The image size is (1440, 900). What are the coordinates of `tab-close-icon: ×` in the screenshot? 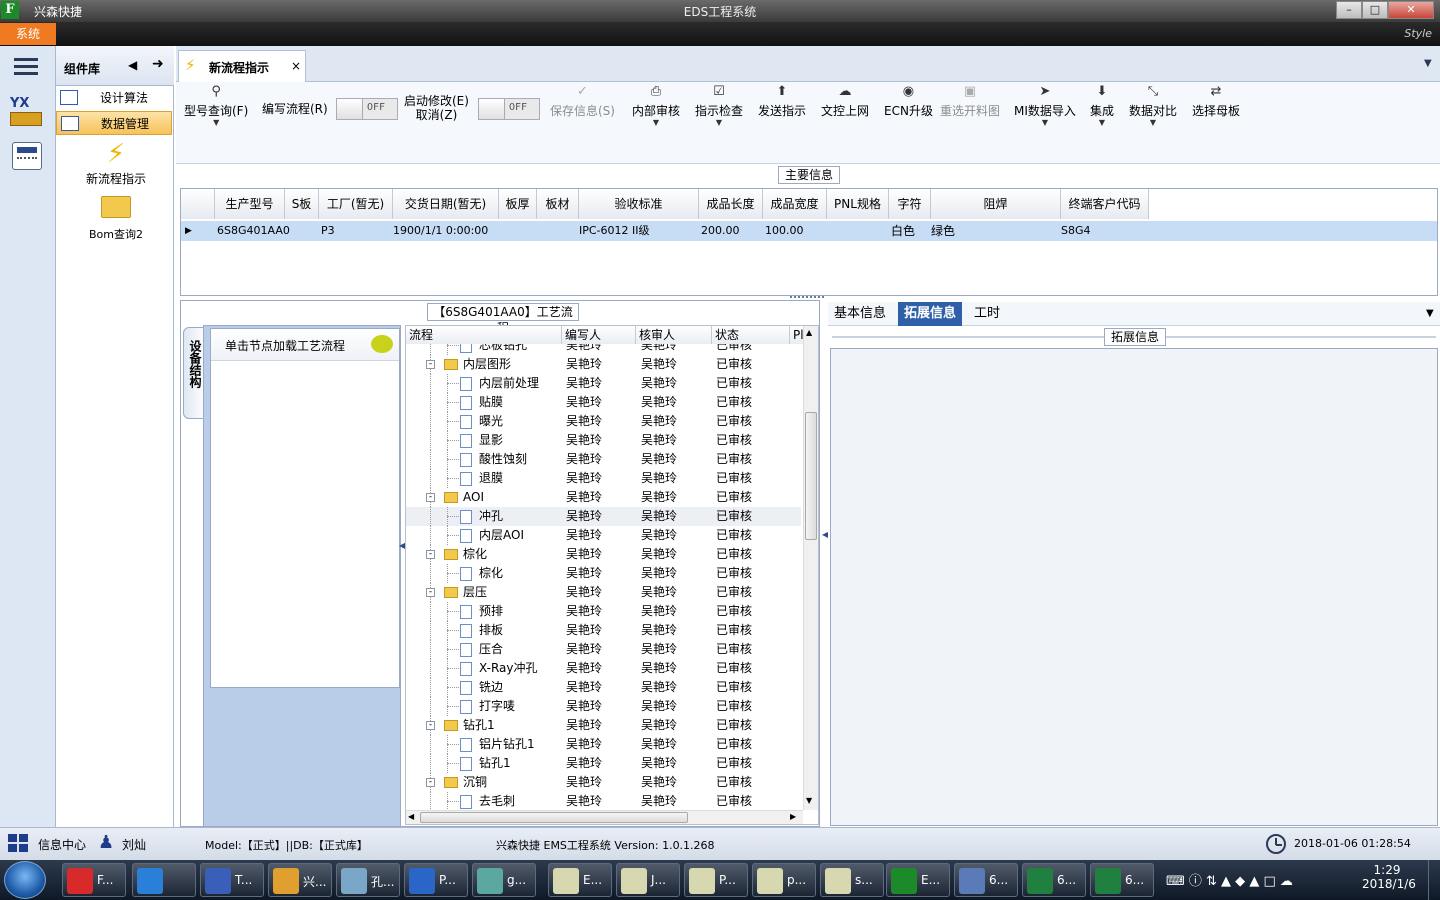 It's located at (296, 66).